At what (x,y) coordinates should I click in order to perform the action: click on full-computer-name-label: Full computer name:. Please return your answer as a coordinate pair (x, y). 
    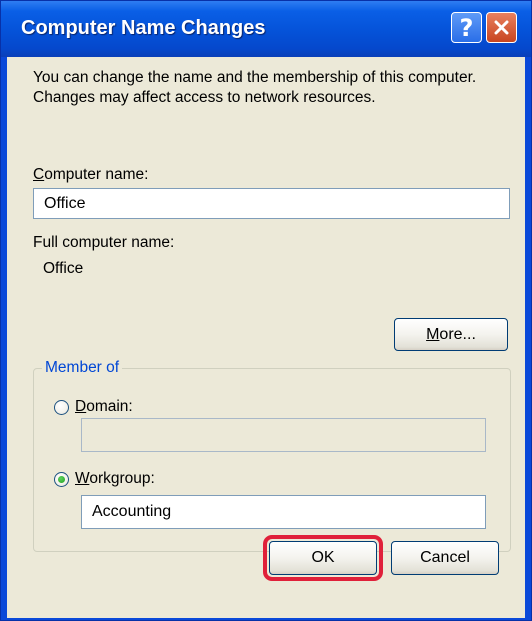
    Looking at the image, I should click on (104, 242).